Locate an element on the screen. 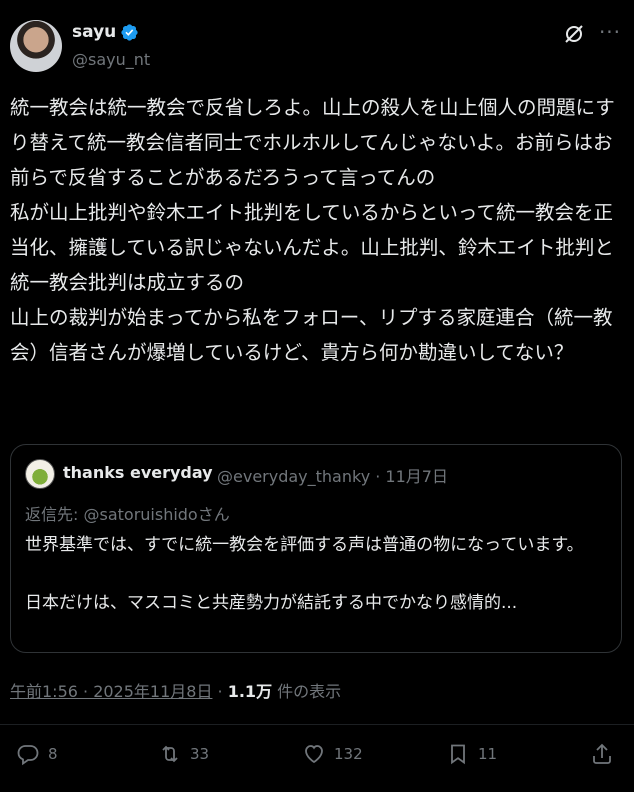 This screenshot has width=634, height=792. view-count: 1.1万 is located at coordinates (250, 691).